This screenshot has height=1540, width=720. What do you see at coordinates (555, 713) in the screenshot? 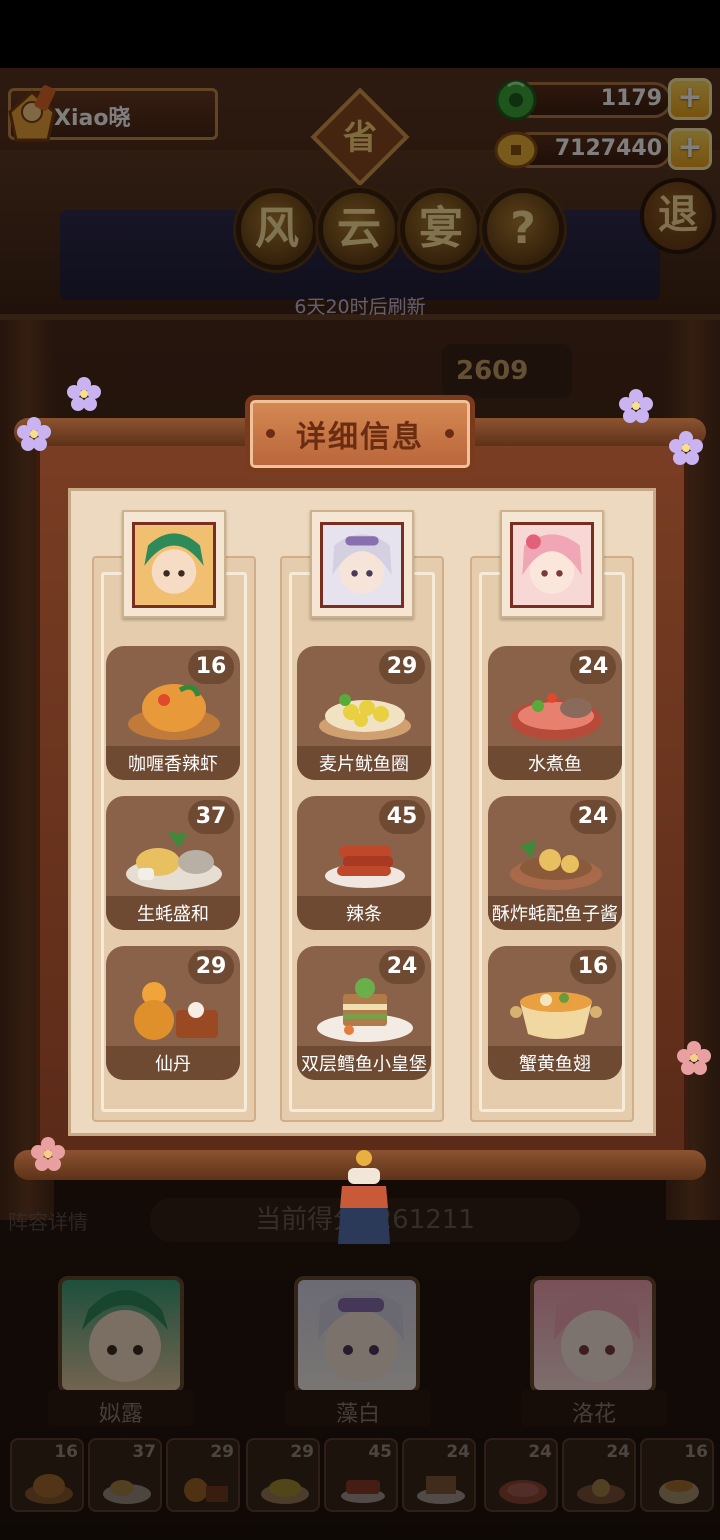
I see `dish-card: 24 水煮鱼` at bounding box center [555, 713].